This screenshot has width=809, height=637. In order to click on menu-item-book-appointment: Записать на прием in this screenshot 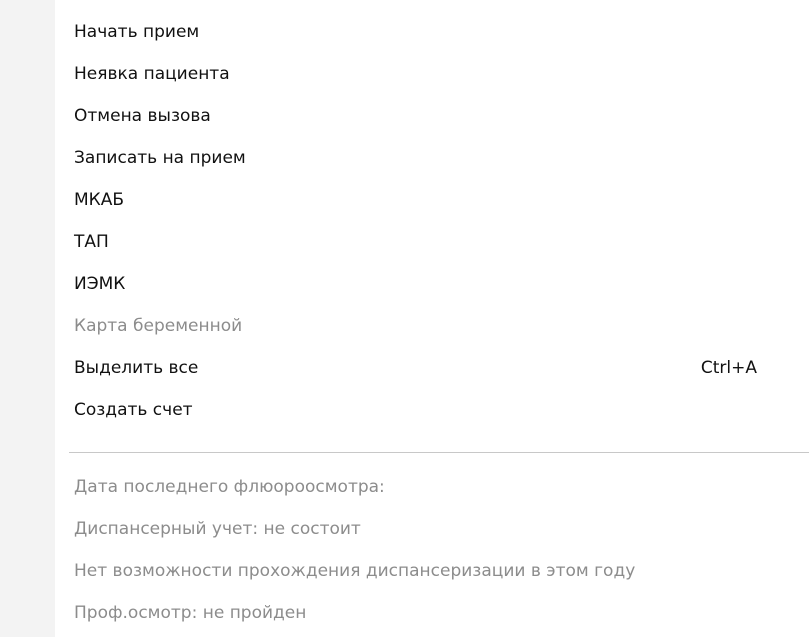, I will do `click(432, 158)`.